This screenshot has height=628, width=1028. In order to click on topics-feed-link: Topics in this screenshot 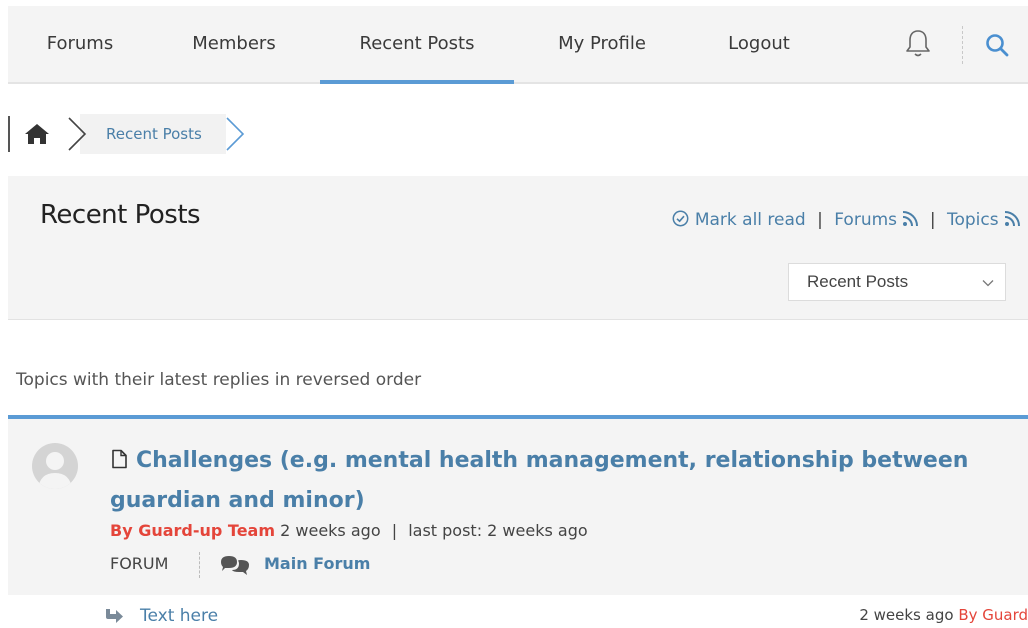, I will do `click(973, 220)`.